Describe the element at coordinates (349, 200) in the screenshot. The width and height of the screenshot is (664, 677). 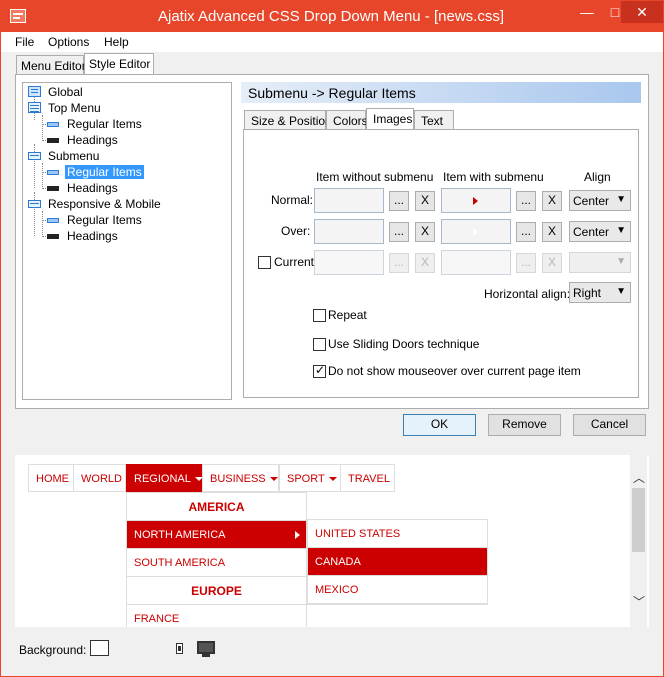
I see `normal-image-field` at that location.